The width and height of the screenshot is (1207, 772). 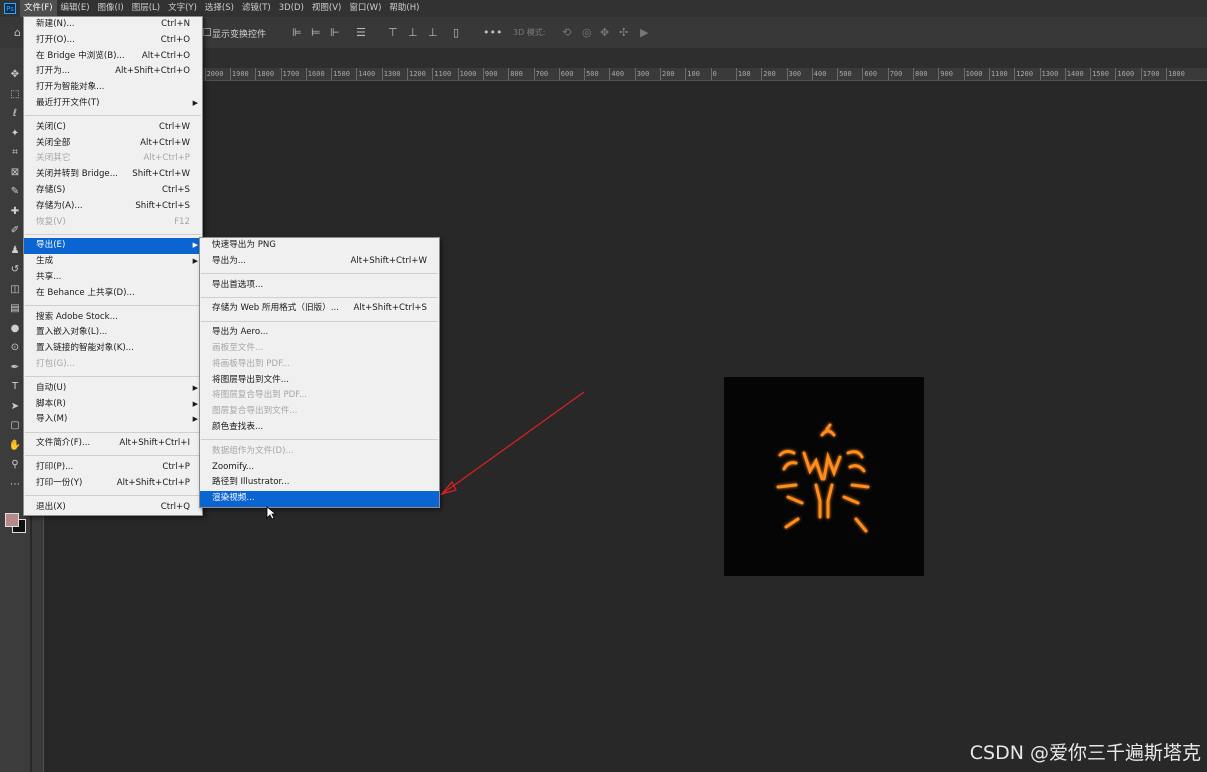 I want to click on csdn-watermark: CSDN @爱你三千遍斯塔克, so click(x=1085, y=753).